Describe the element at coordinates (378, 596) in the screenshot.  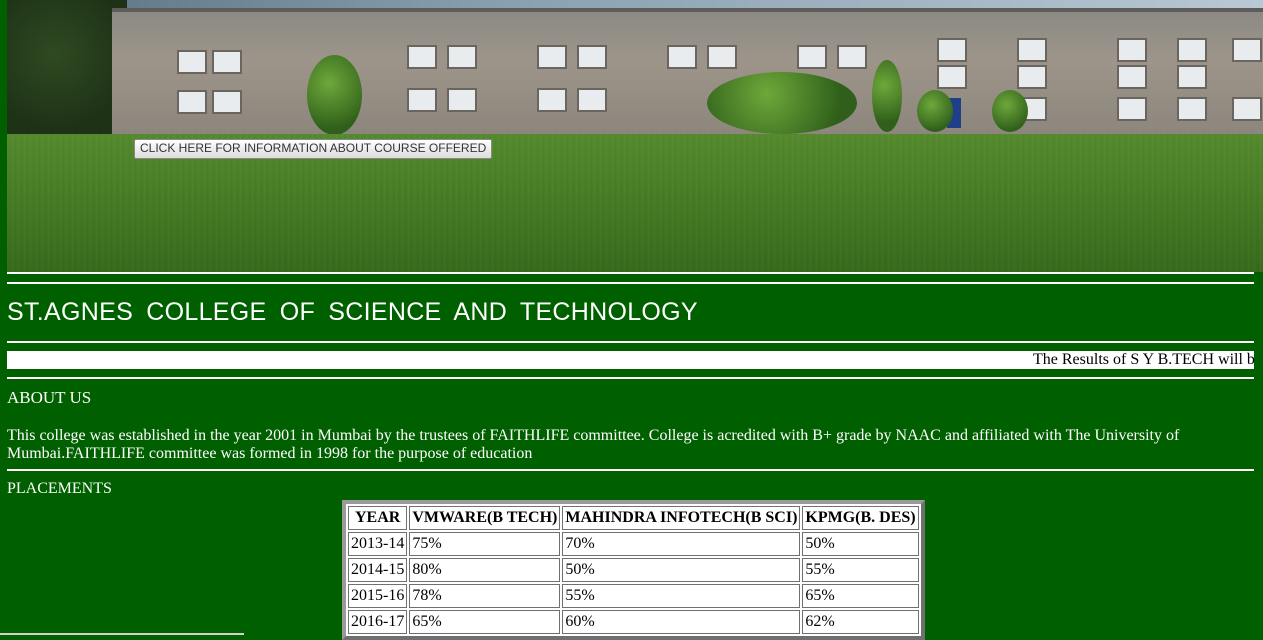
I see `table-cell: 2015-16` at that location.